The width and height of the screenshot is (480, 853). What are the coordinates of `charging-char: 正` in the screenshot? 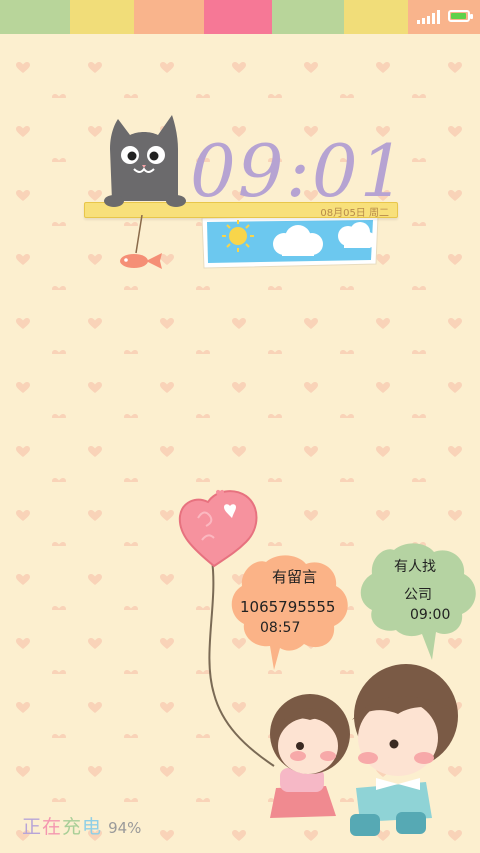 It's located at (32, 827).